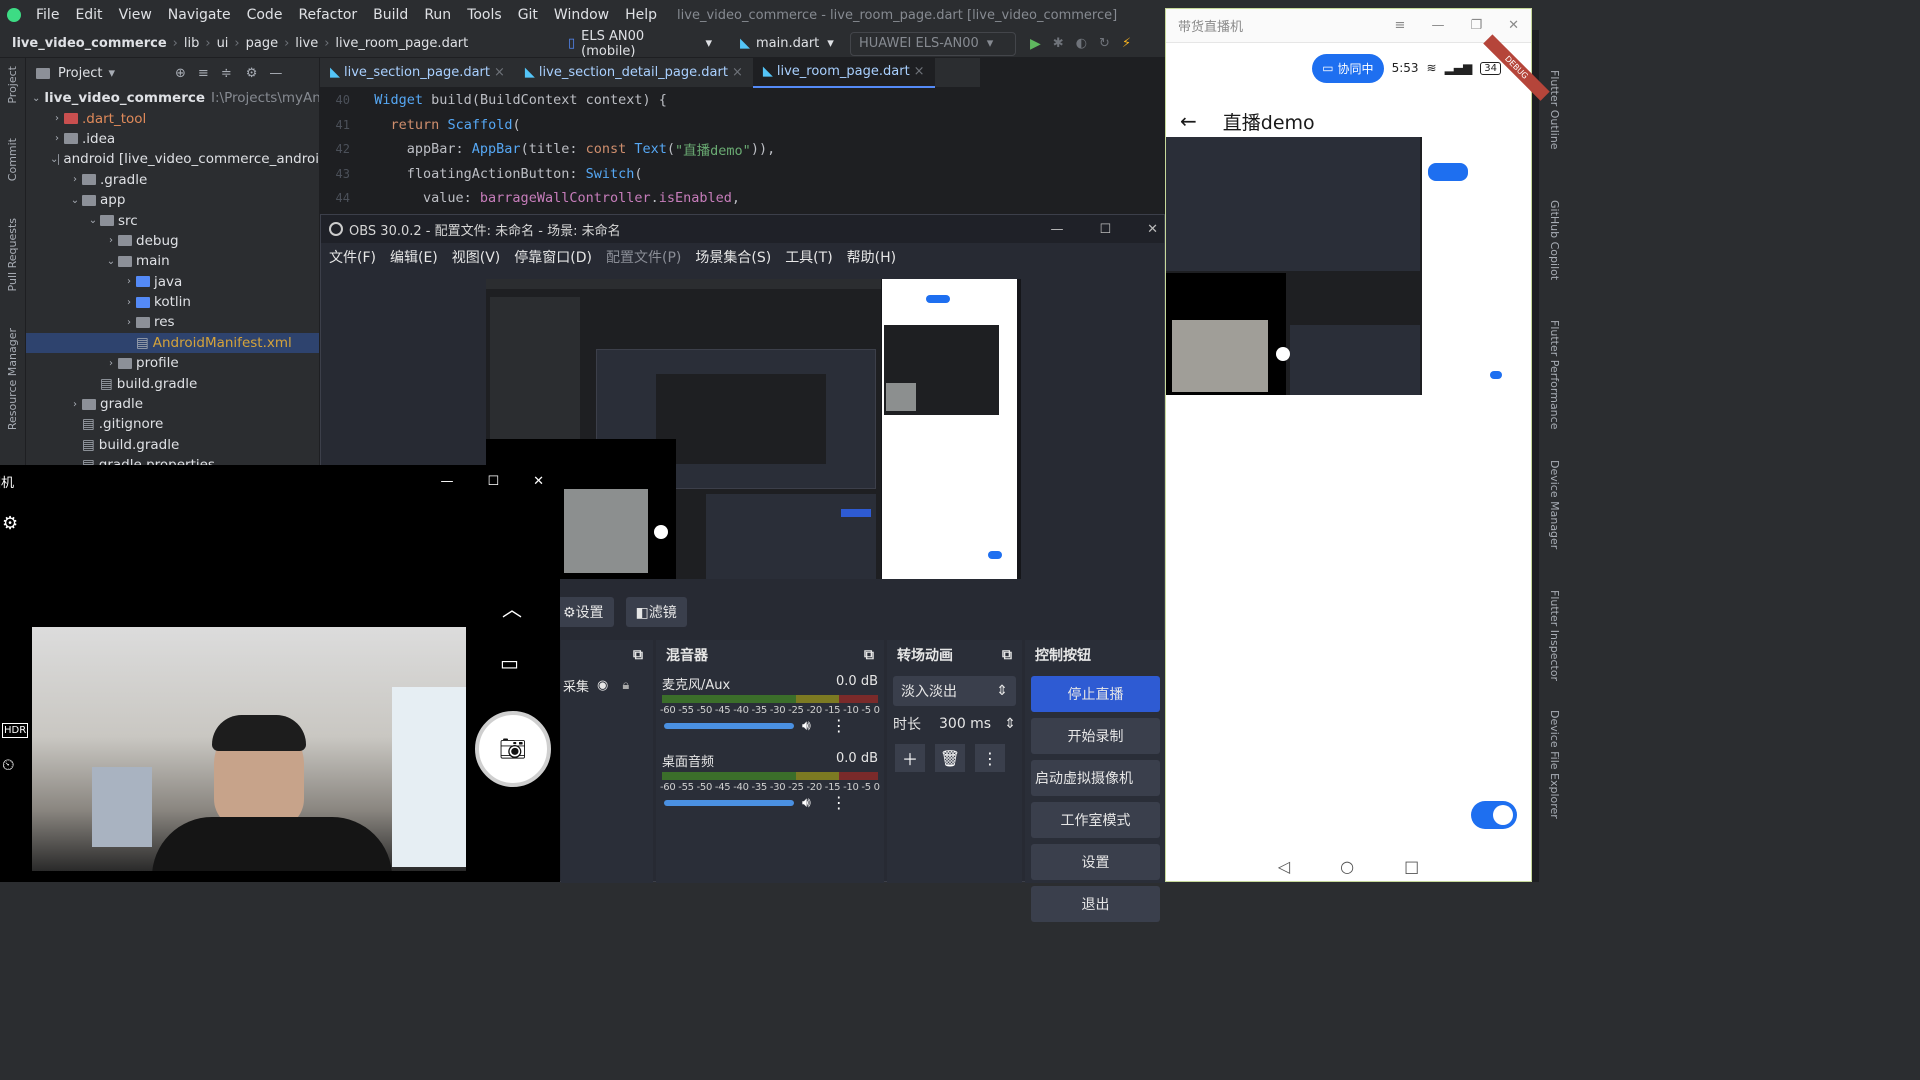 This screenshot has width=1920, height=1080. Describe the element at coordinates (172, 180) in the screenshot. I see `tree-item: › .gradle` at that location.